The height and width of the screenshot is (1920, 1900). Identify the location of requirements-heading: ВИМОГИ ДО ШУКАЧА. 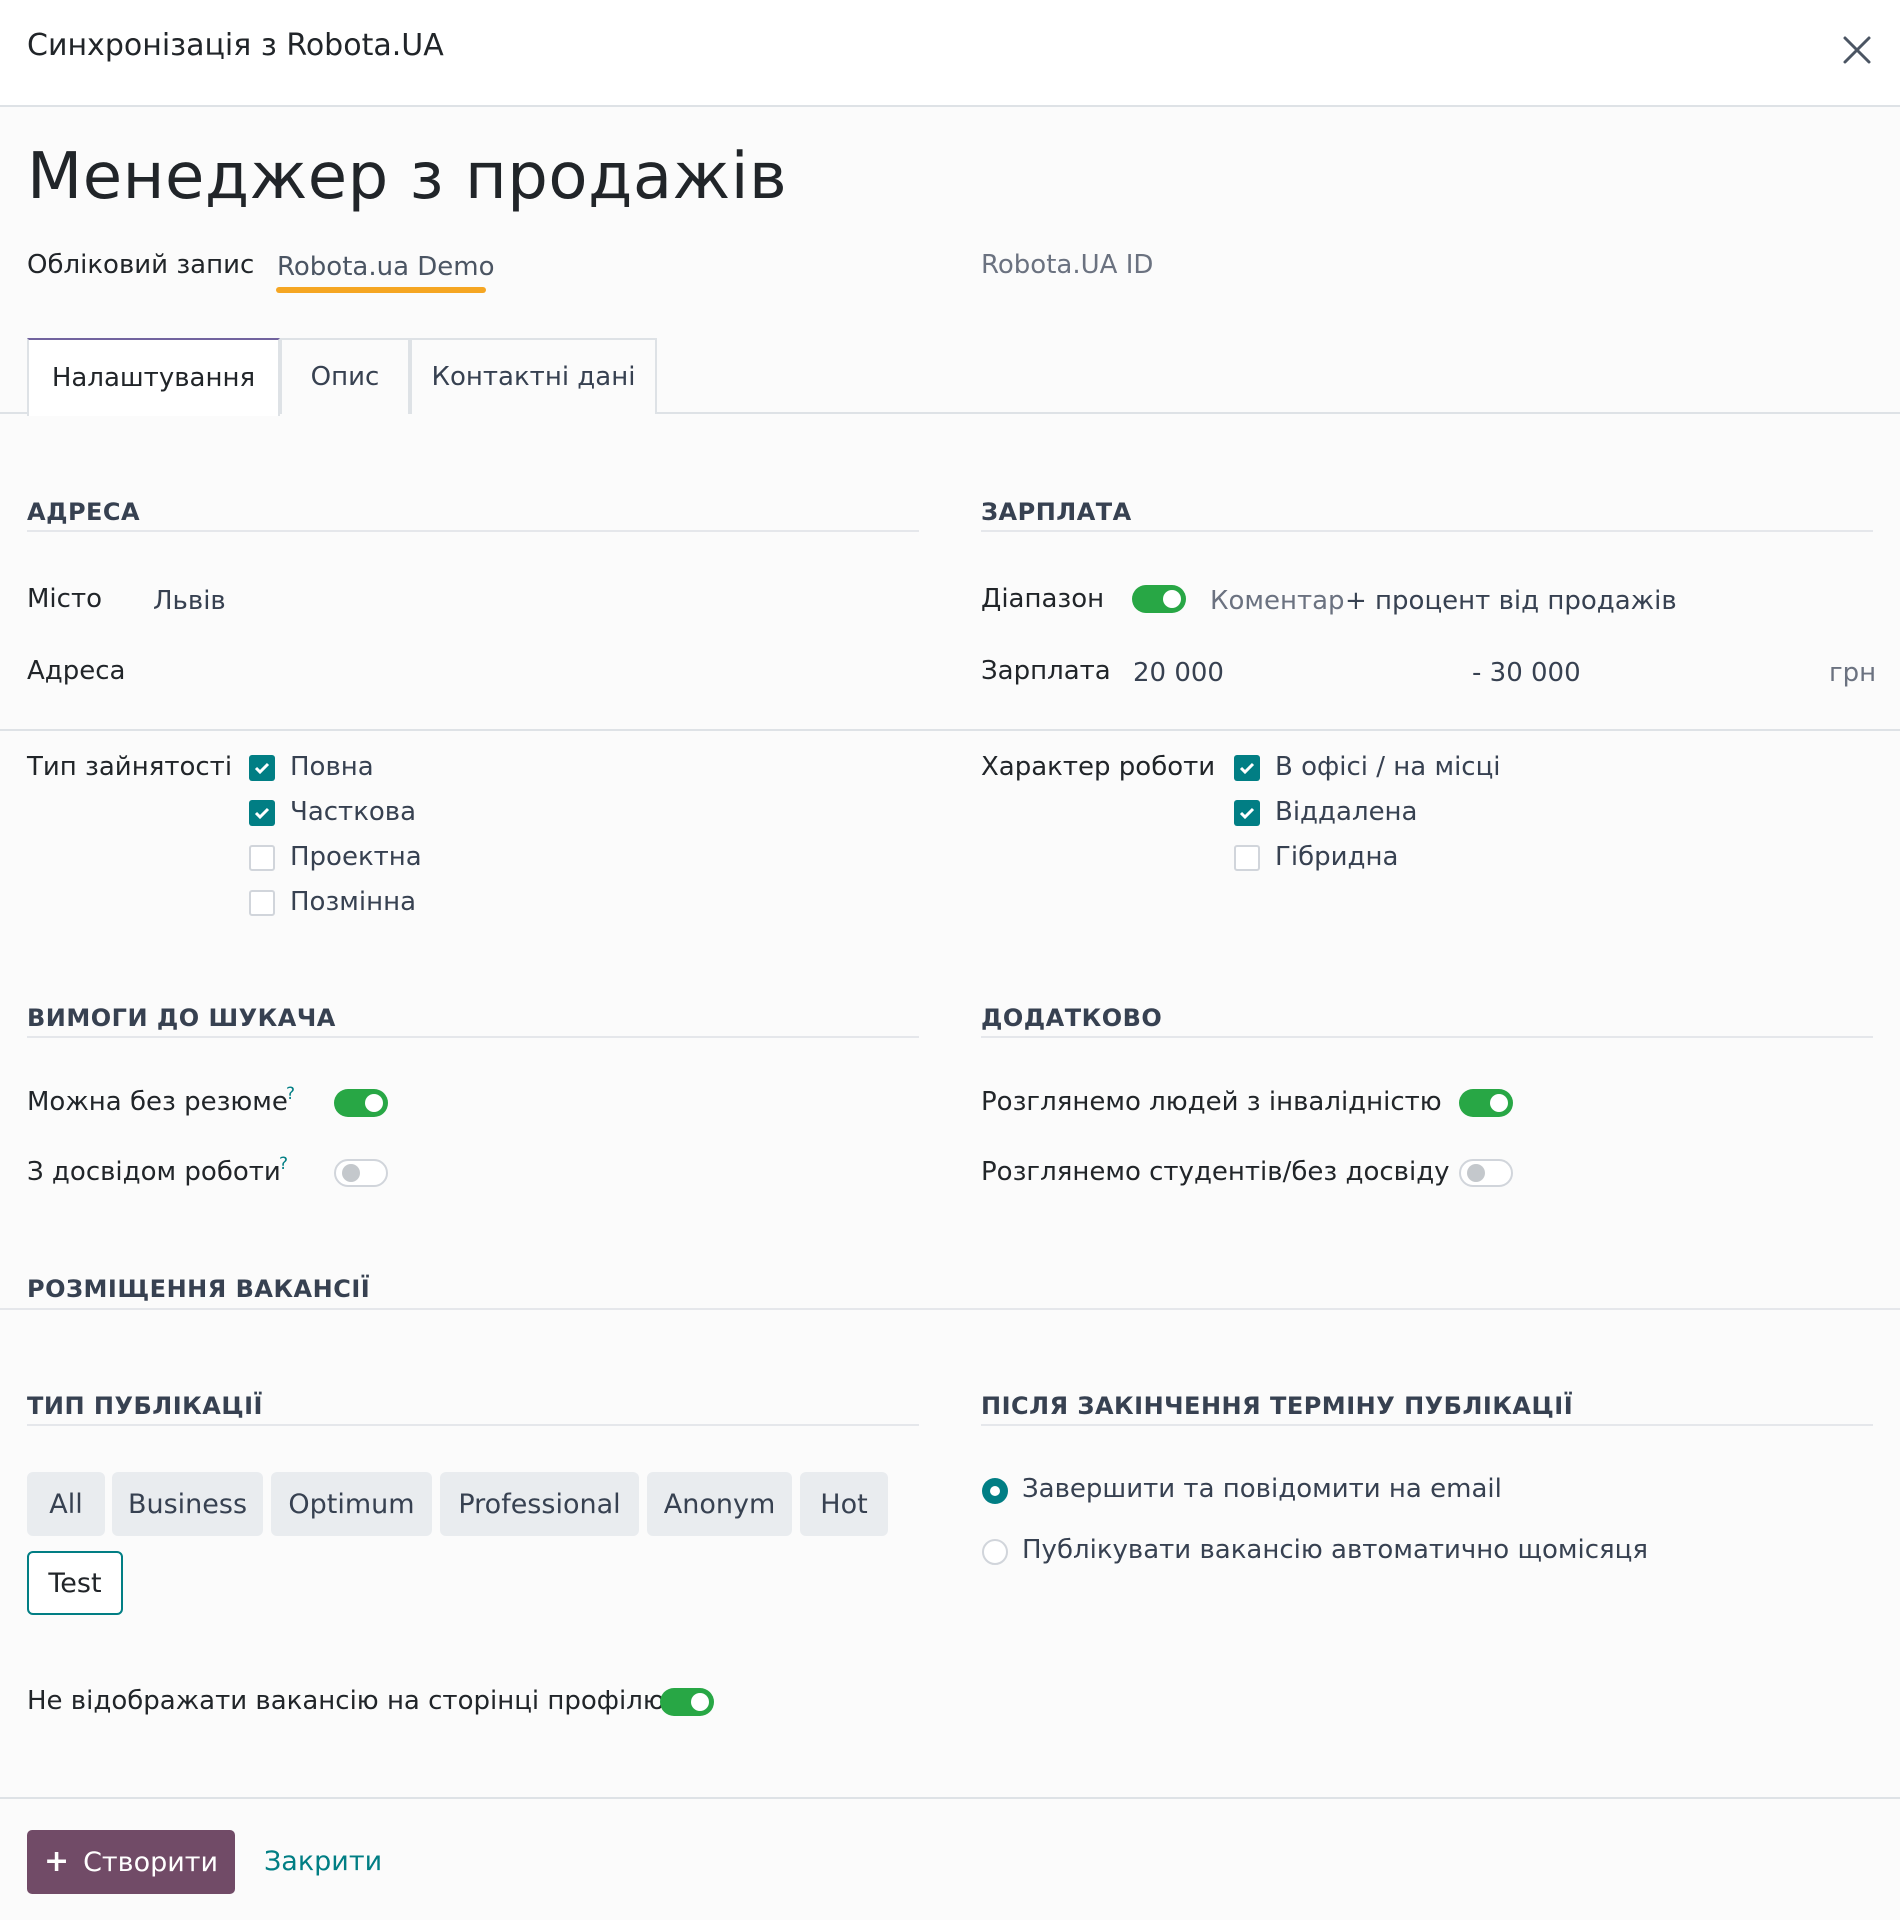
(181, 1018).